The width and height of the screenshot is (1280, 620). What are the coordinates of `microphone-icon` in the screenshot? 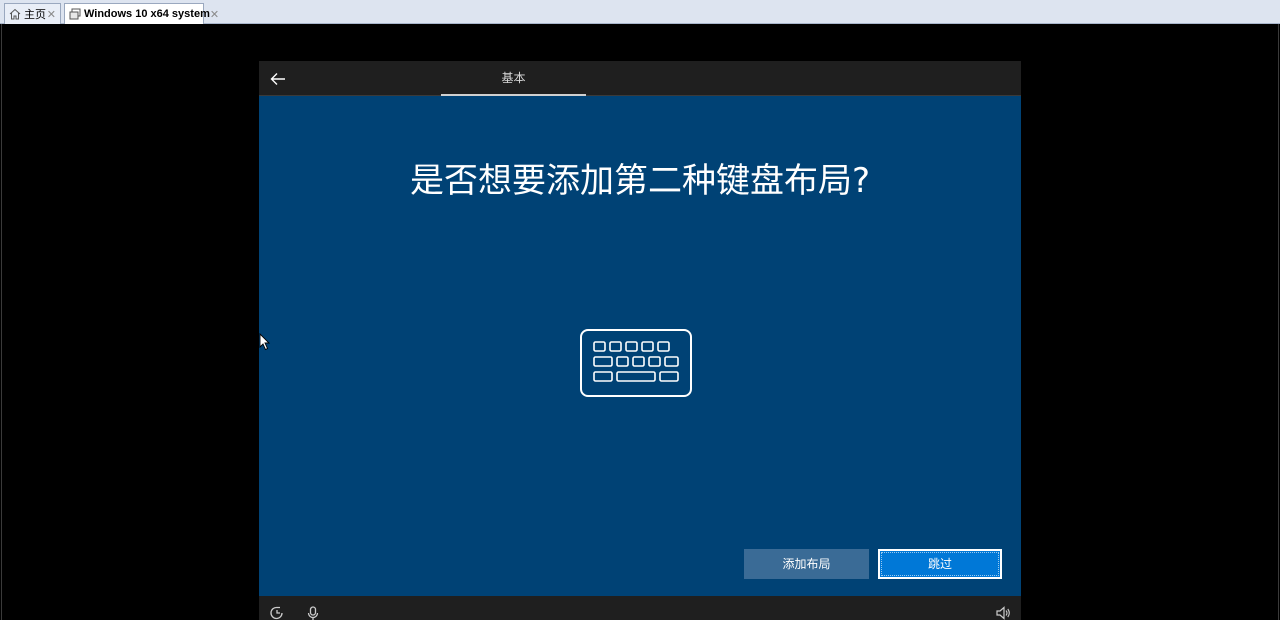 It's located at (313, 613).